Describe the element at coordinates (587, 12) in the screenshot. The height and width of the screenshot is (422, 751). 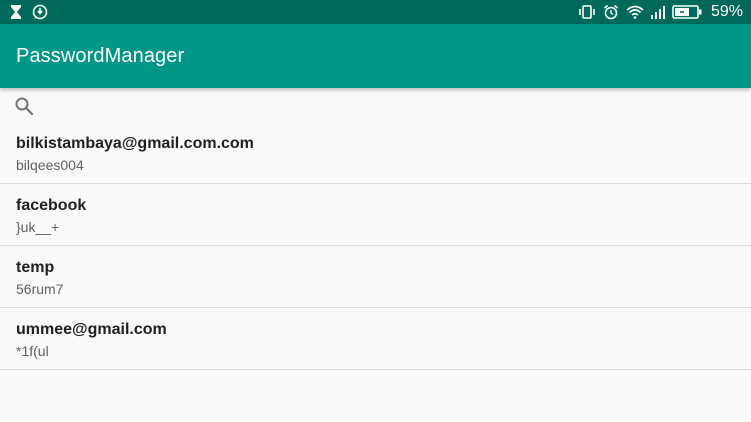
I see `vibrate-icon` at that location.